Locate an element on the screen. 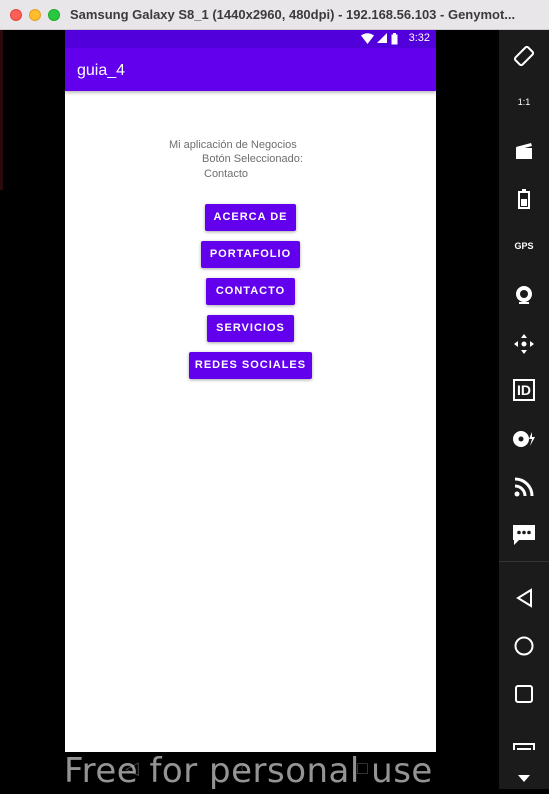 The height and width of the screenshot is (794, 549). status-time: 3:32 is located at coordinates (419, 38).